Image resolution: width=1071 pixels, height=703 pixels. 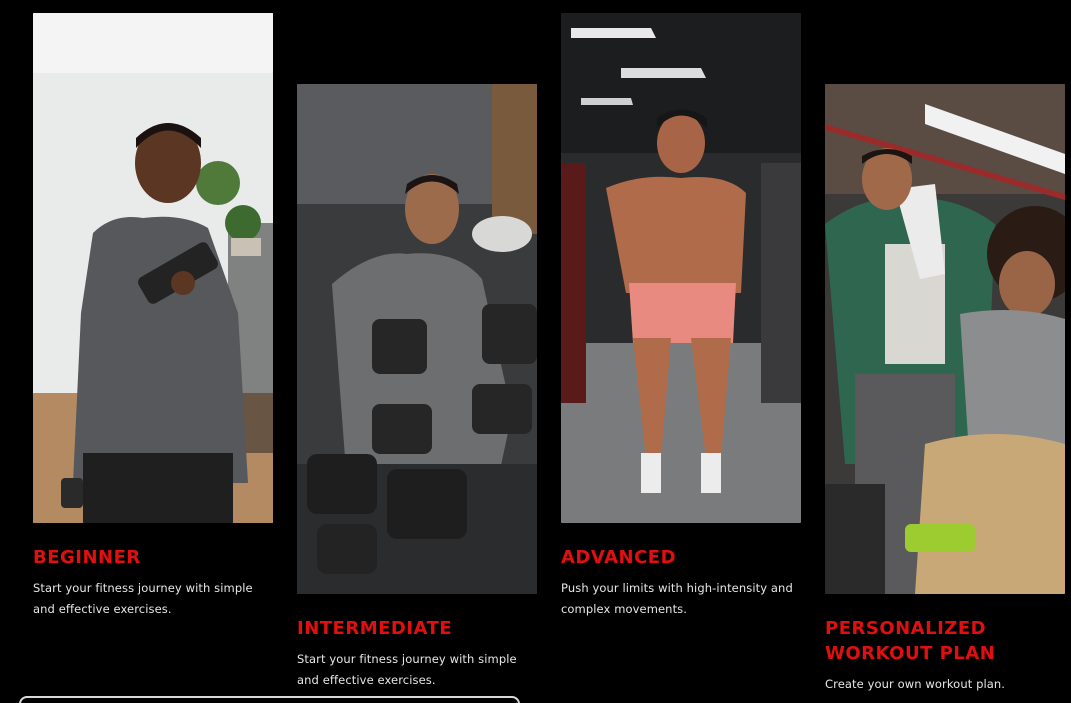 I want to click on level-description: Create your own workout plan., so click(x=915, y=684).